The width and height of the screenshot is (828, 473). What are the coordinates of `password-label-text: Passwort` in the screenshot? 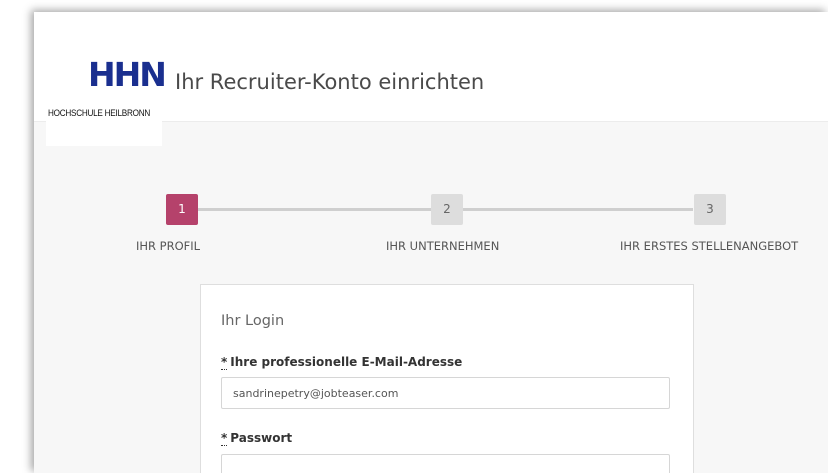 It's located at (261, 438).